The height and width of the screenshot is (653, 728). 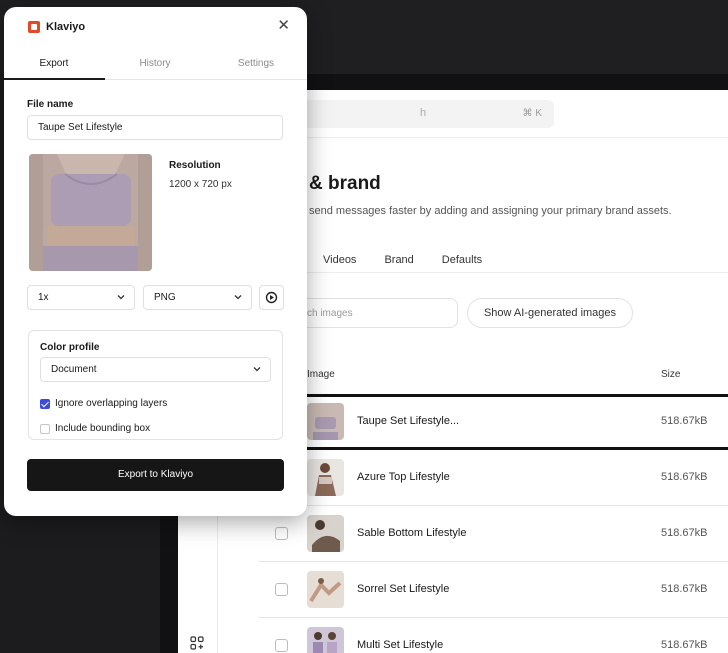 What do you see at coordinates (103, 428) in the screenshot?
I see `option-label: Include bounding box` at bounding box center [103, 428].